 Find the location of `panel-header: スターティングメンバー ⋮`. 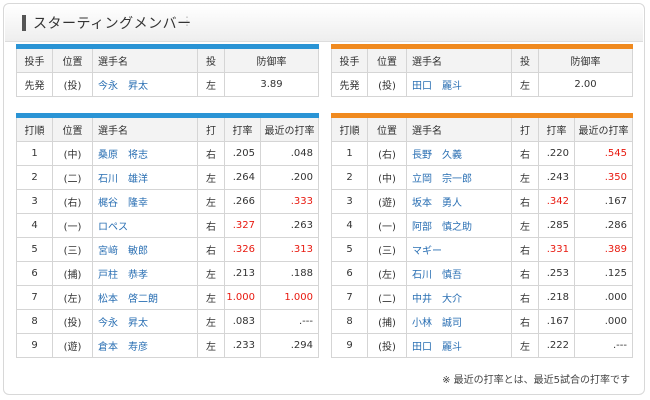

panel-header: スターティングメンバー ⋮ is located at coordinates (324, 23).